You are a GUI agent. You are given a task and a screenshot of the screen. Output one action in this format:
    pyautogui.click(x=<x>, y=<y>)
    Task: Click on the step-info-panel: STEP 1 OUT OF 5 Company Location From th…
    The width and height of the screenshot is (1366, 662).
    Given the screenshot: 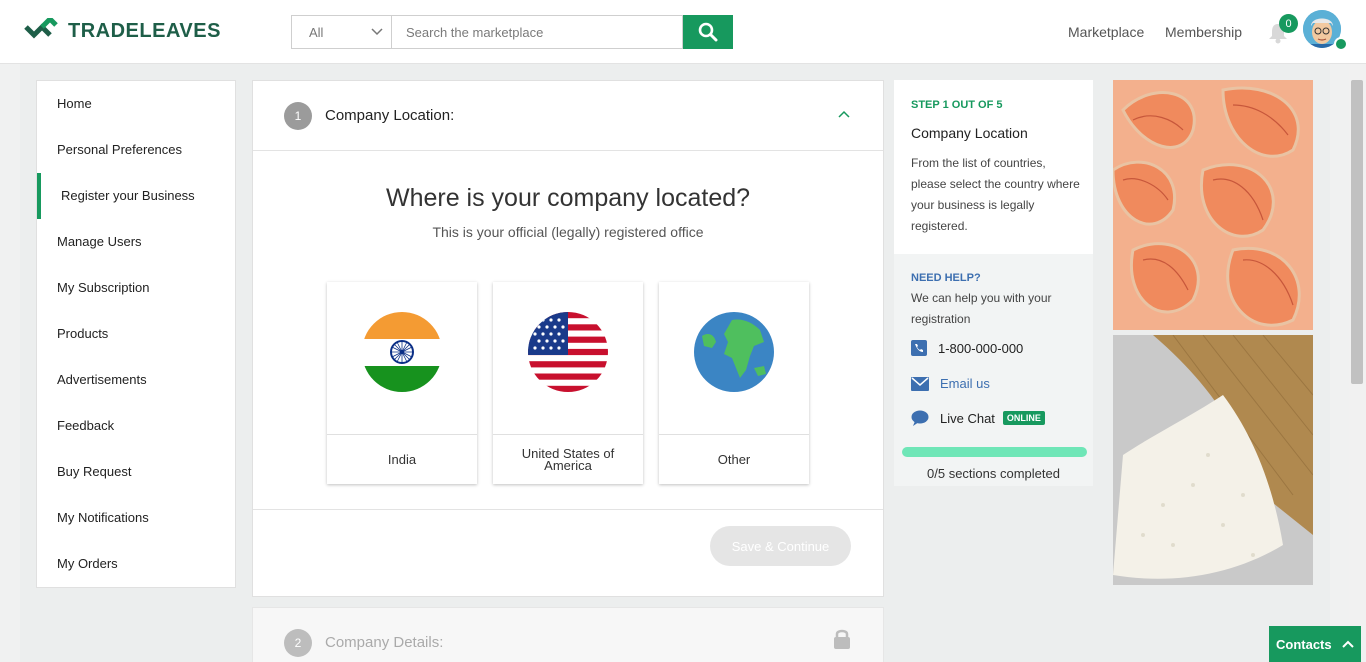 What is the action you would take?
    pyautogui.click(x=993, y=283)
    